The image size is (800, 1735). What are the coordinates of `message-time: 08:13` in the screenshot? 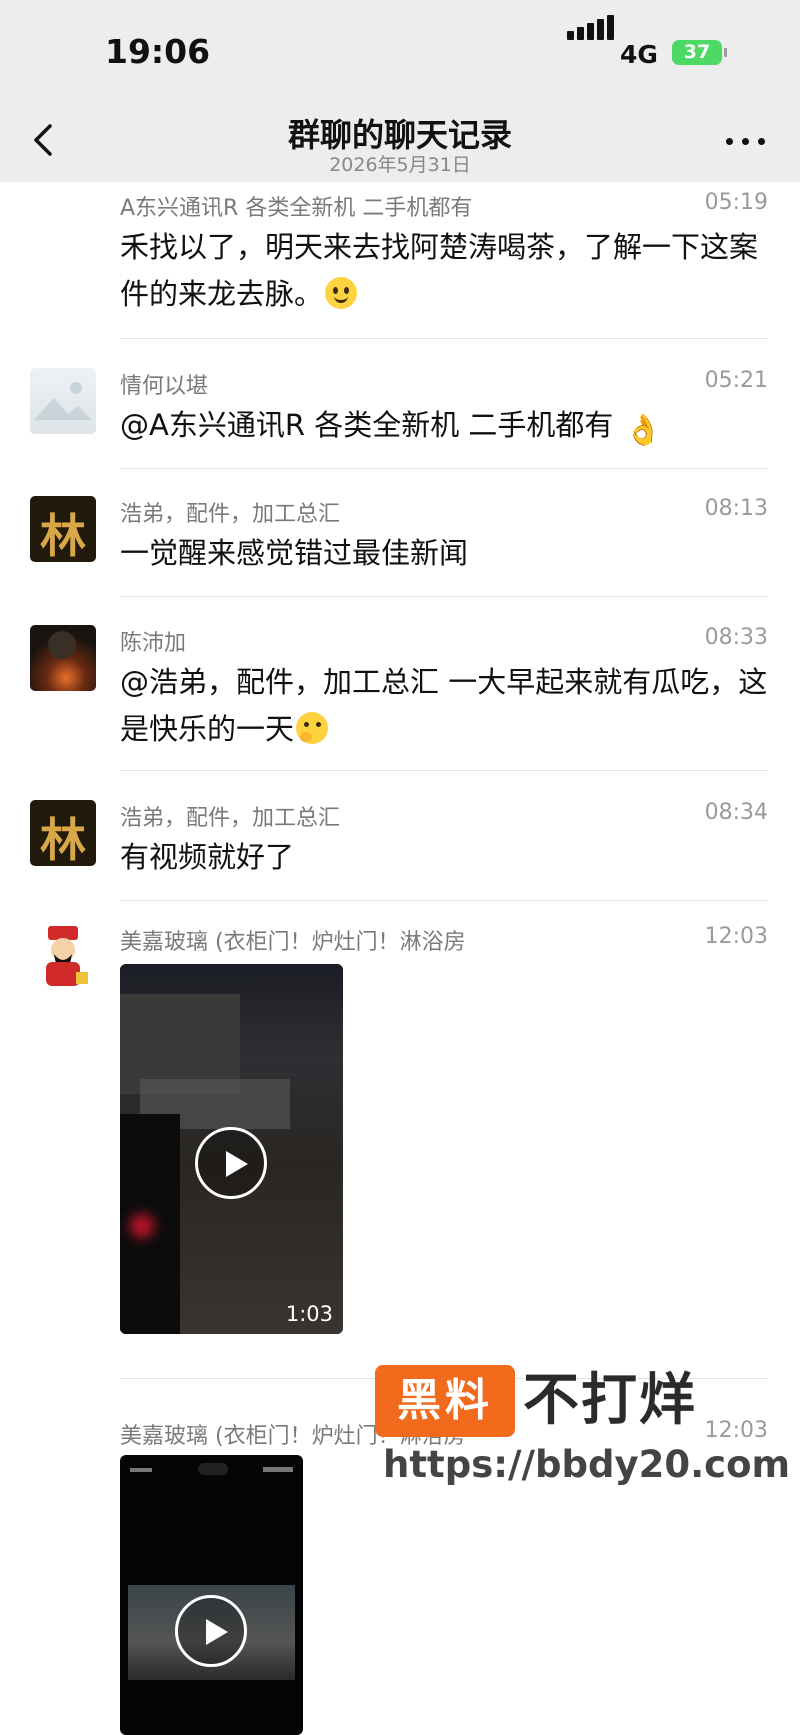 It's located at (736, 508).